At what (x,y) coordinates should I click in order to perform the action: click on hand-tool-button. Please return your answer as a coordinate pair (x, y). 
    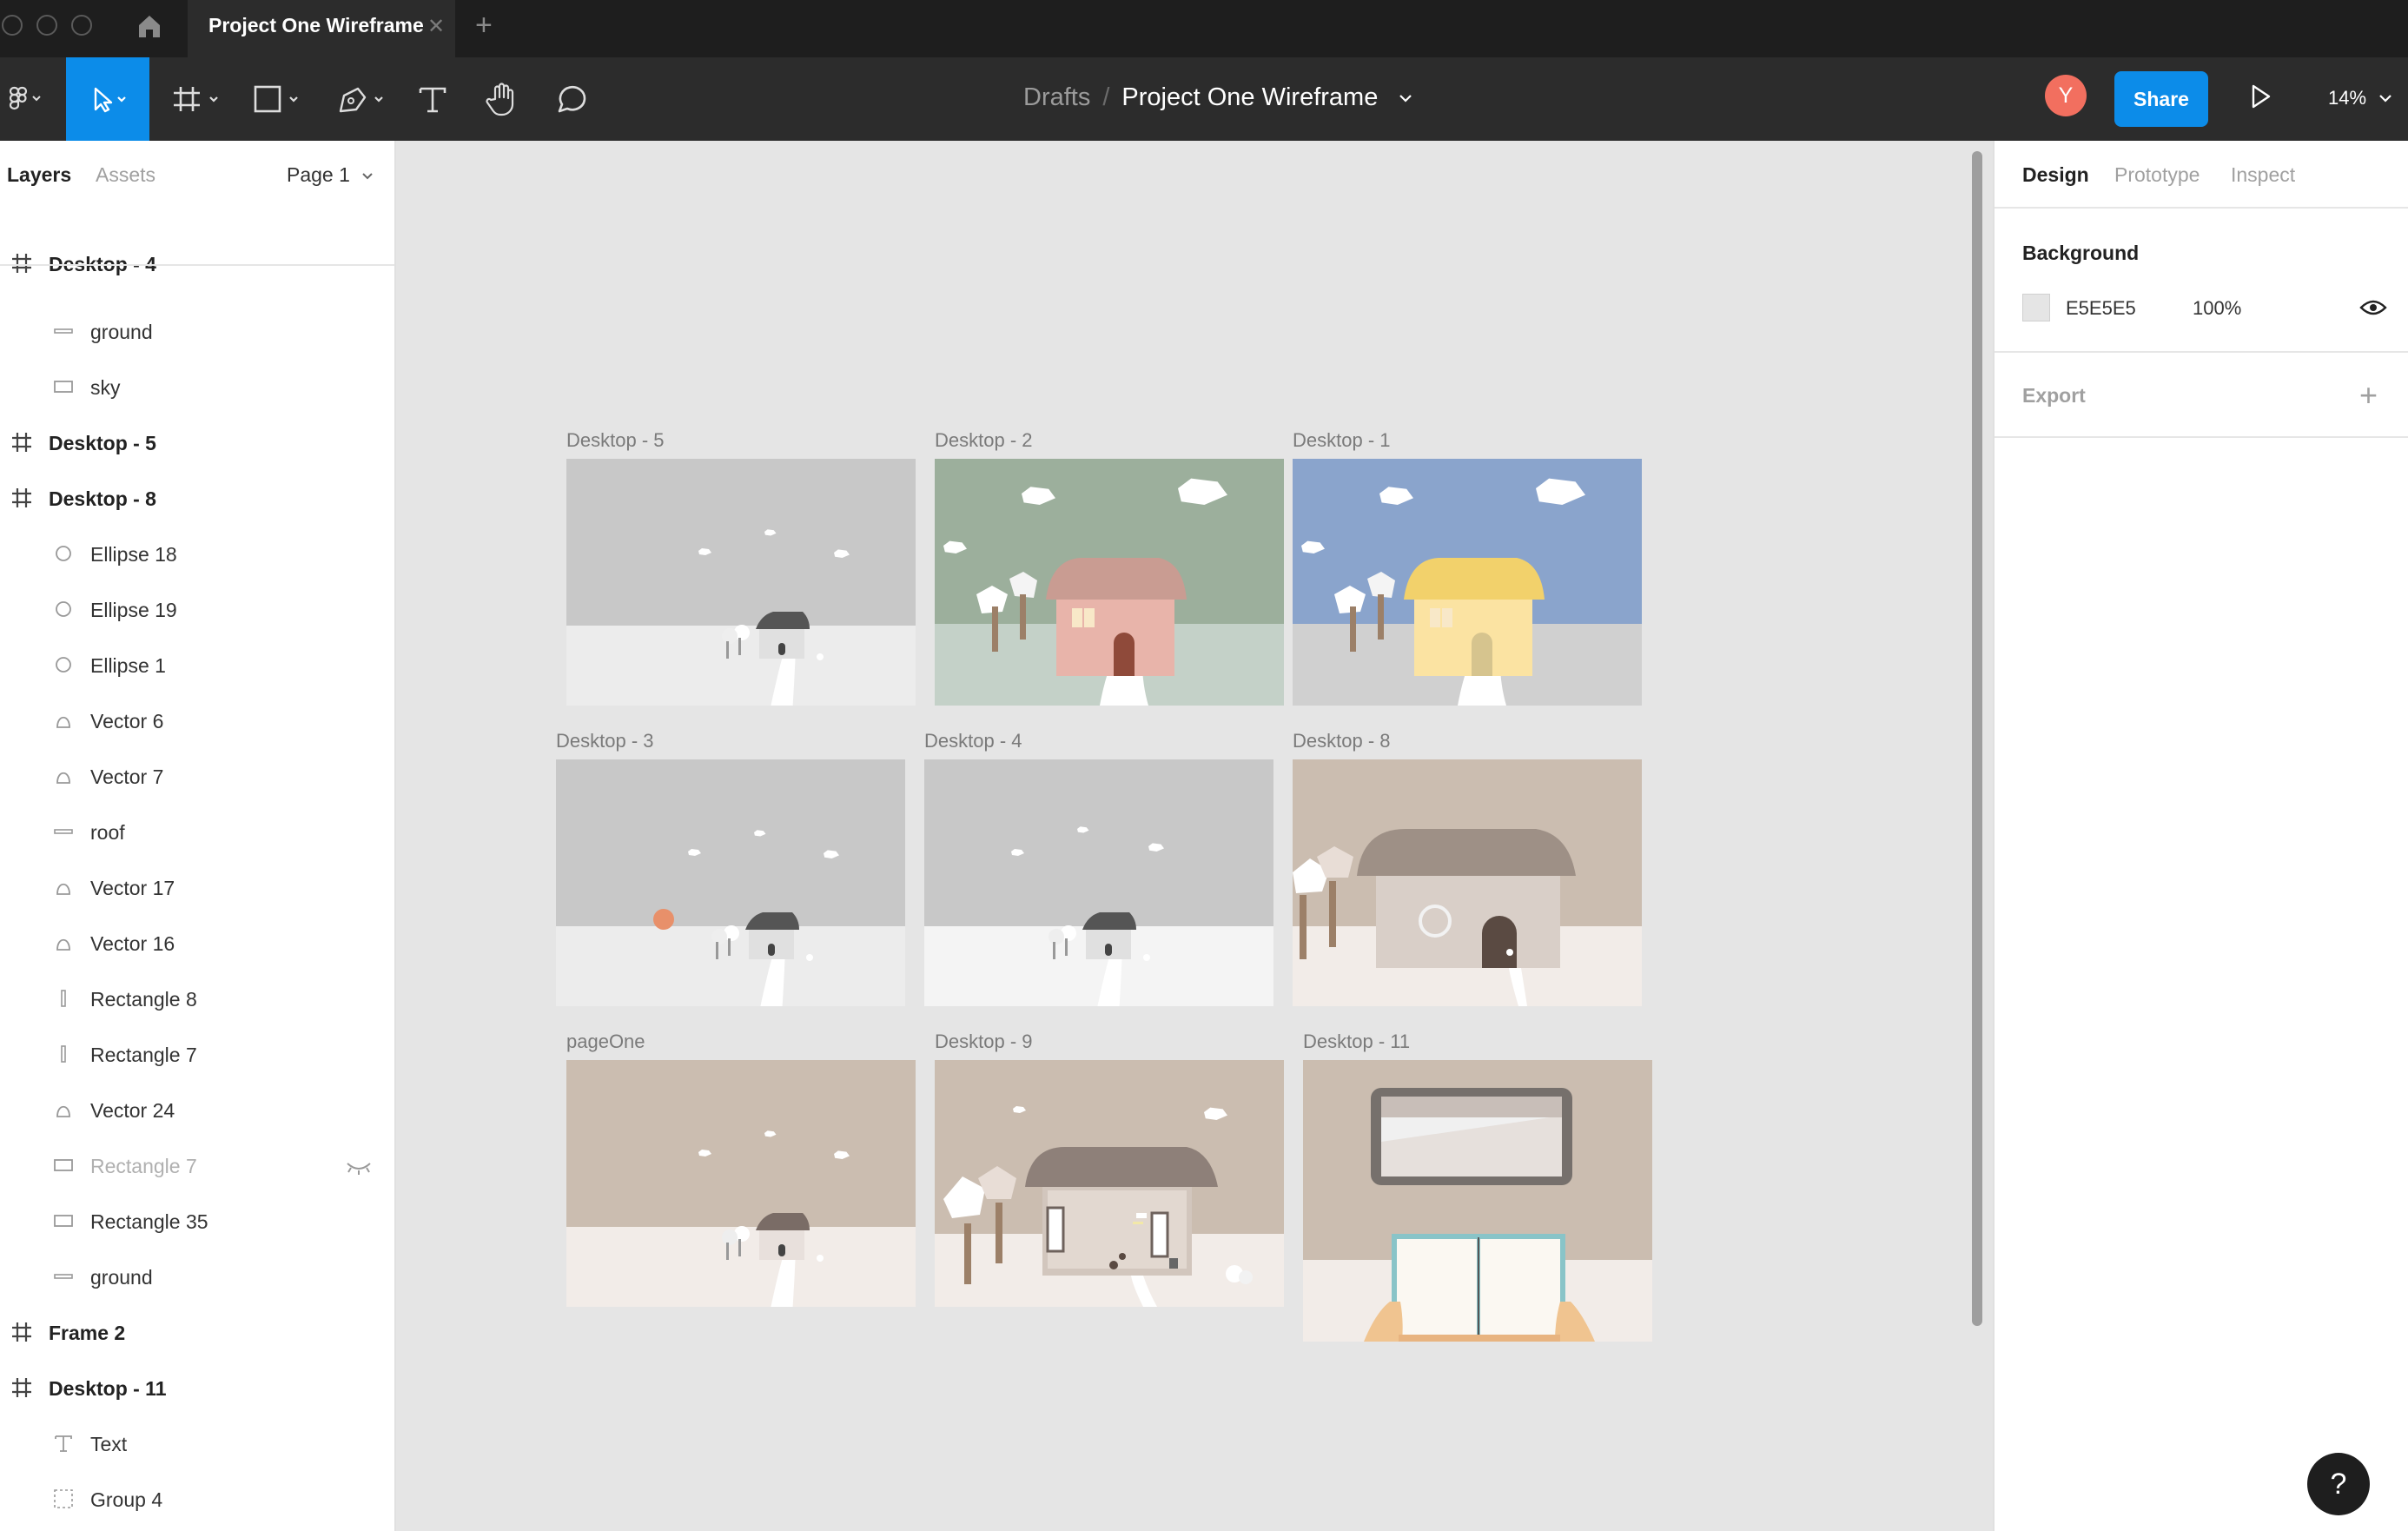
    Looking at the image, I should click on (502, 99).